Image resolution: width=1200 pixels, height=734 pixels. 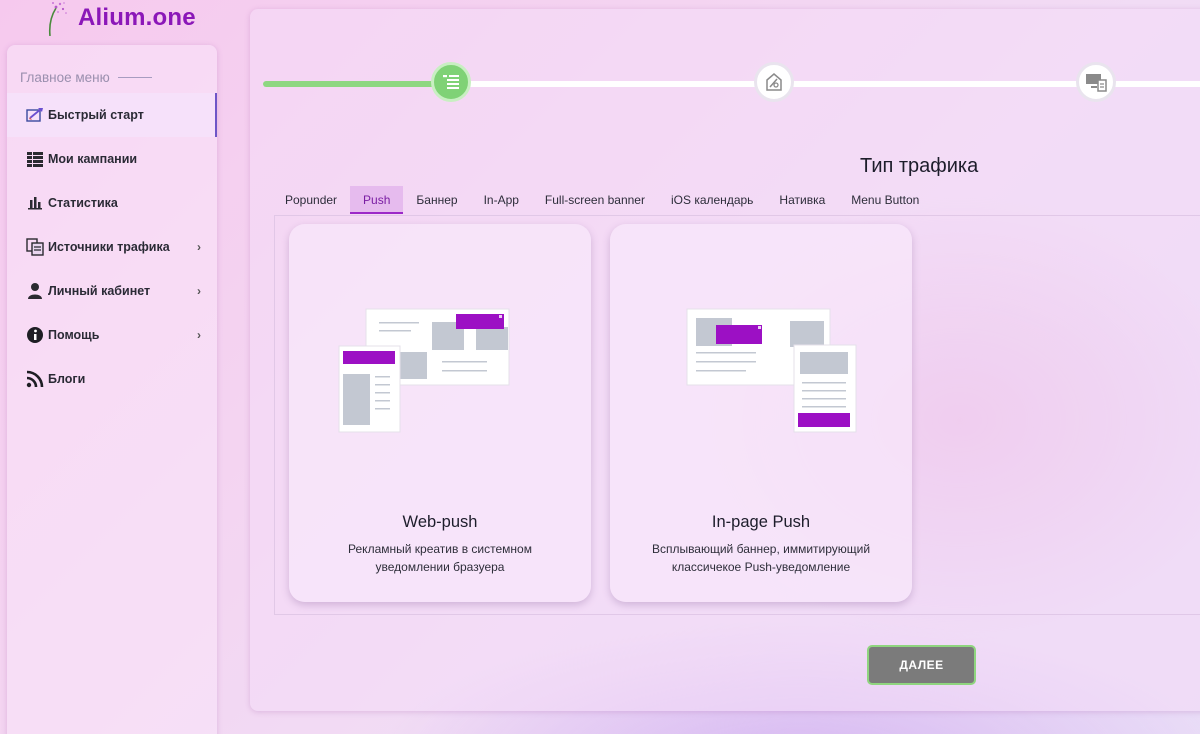 What do you see at coordinates (96, 115) in the screenshot?
I see `sidebar-item-label: Быстрый старт` at bounding box center [96, 115].